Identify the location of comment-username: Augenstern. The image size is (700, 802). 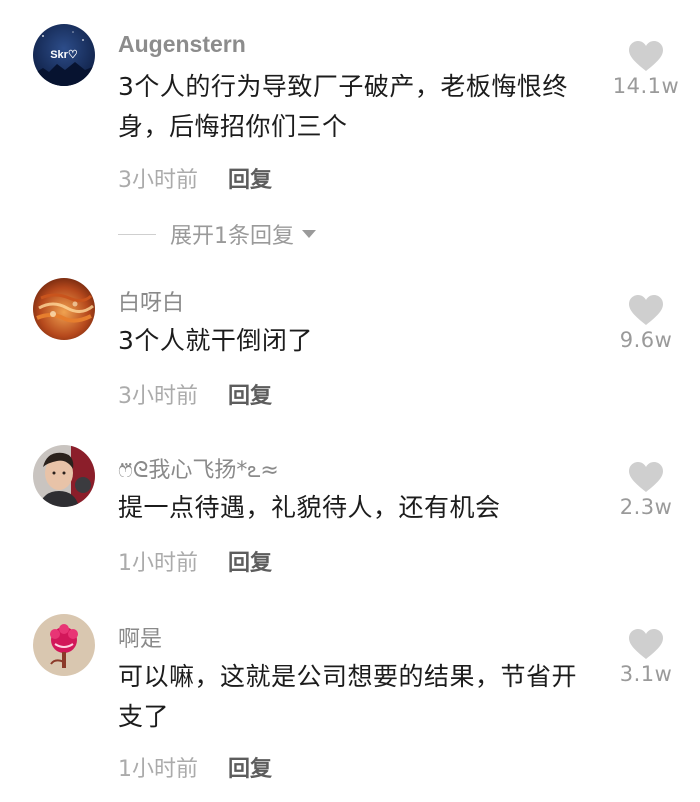
(182, 44).